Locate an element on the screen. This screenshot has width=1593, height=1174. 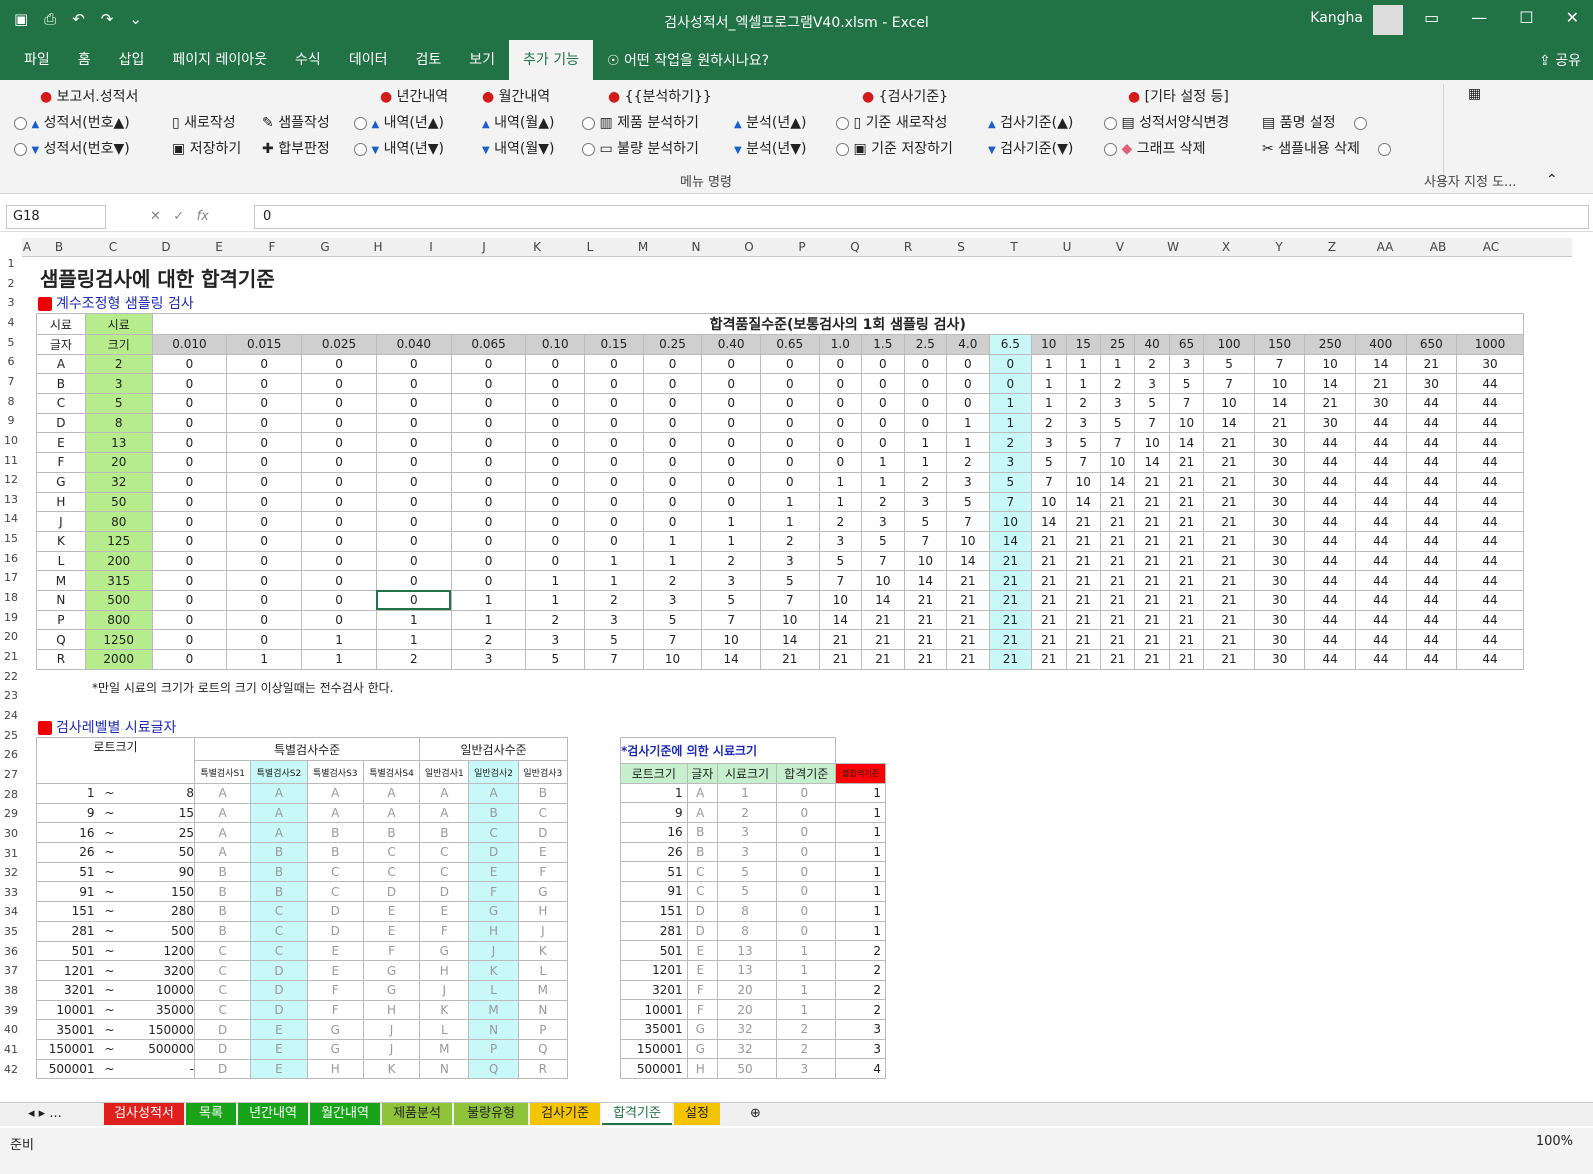
acceptance-cell: 2 is located at coordinates (883, 502).